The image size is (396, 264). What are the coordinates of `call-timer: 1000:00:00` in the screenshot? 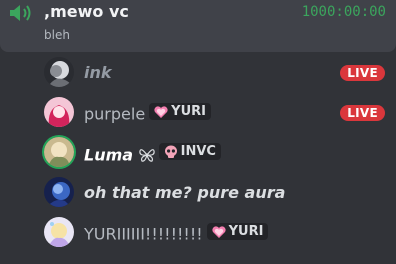 It's located at (343, 12).